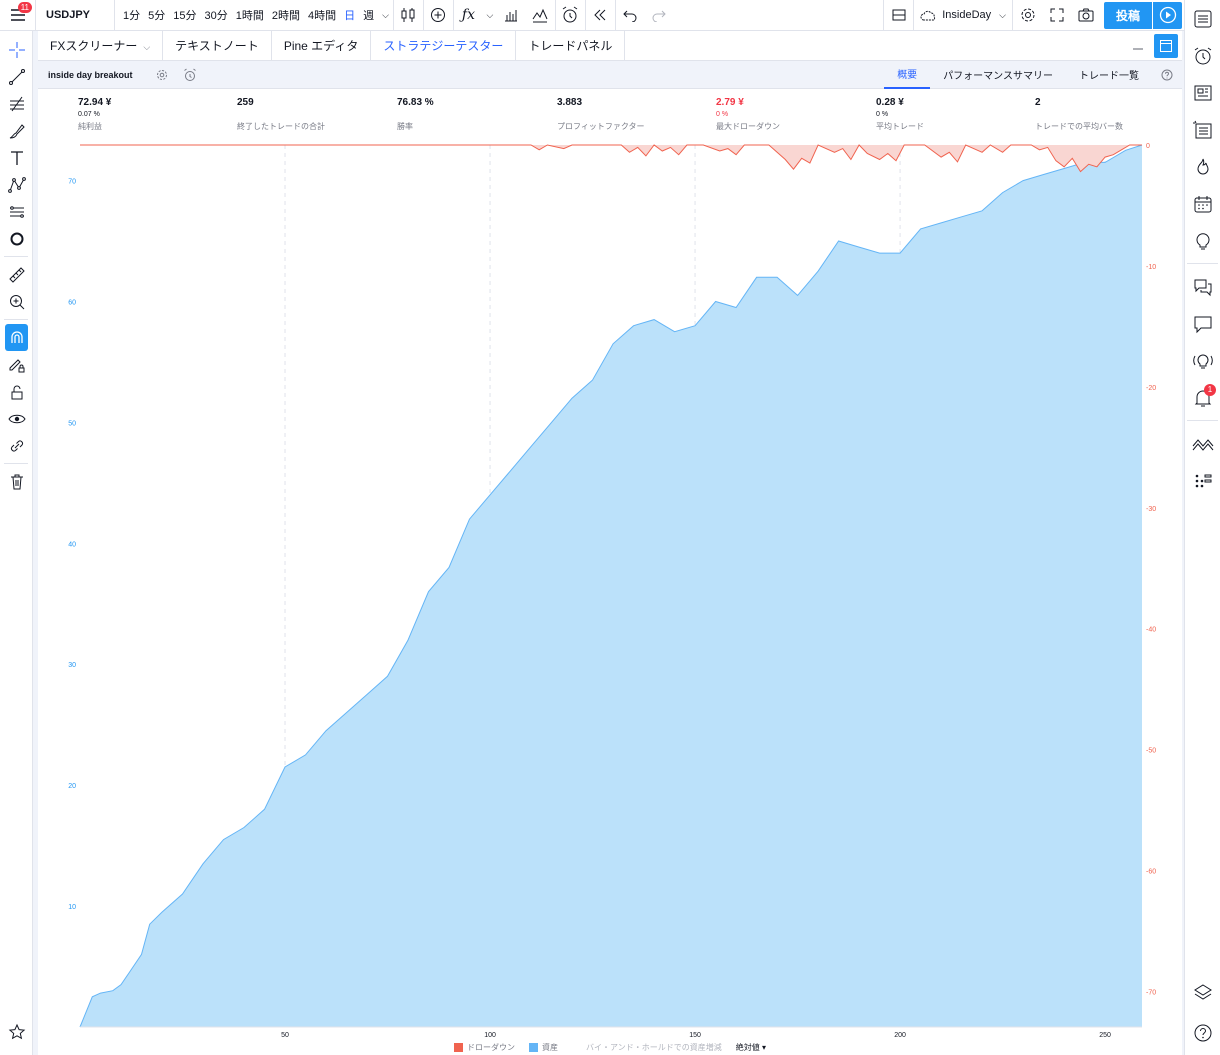 This screenshot has height=1055, width=1220. What do you see at coordinates (928, 15) in the screenshot?
I see `cloud-icon` at bounding box center [928, 15].